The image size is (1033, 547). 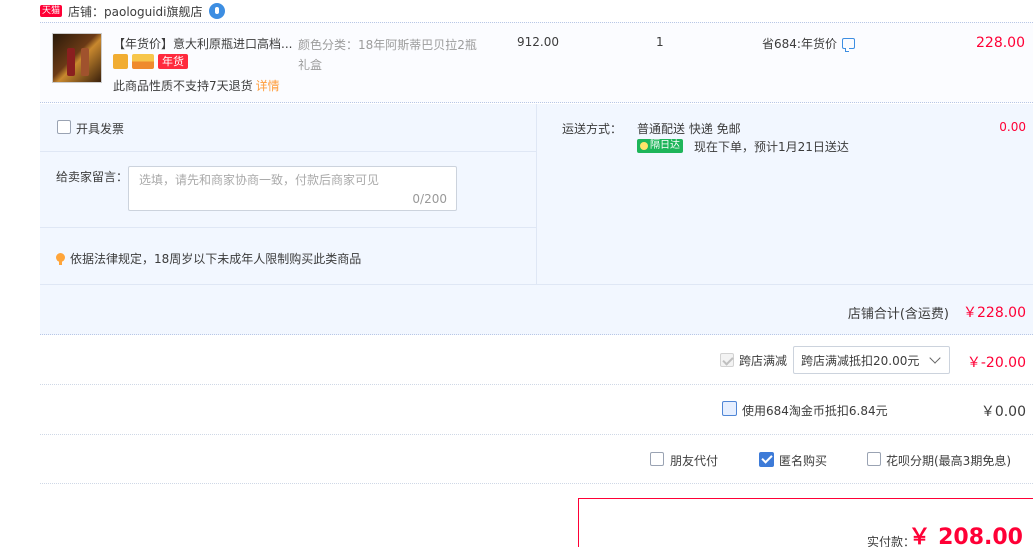 What do you see at coordinates (860, 360) in the screenshot?
I see `cross-store-discount-selected: 跨店满减抵扣20.00元` at bounding box center [860, 360].